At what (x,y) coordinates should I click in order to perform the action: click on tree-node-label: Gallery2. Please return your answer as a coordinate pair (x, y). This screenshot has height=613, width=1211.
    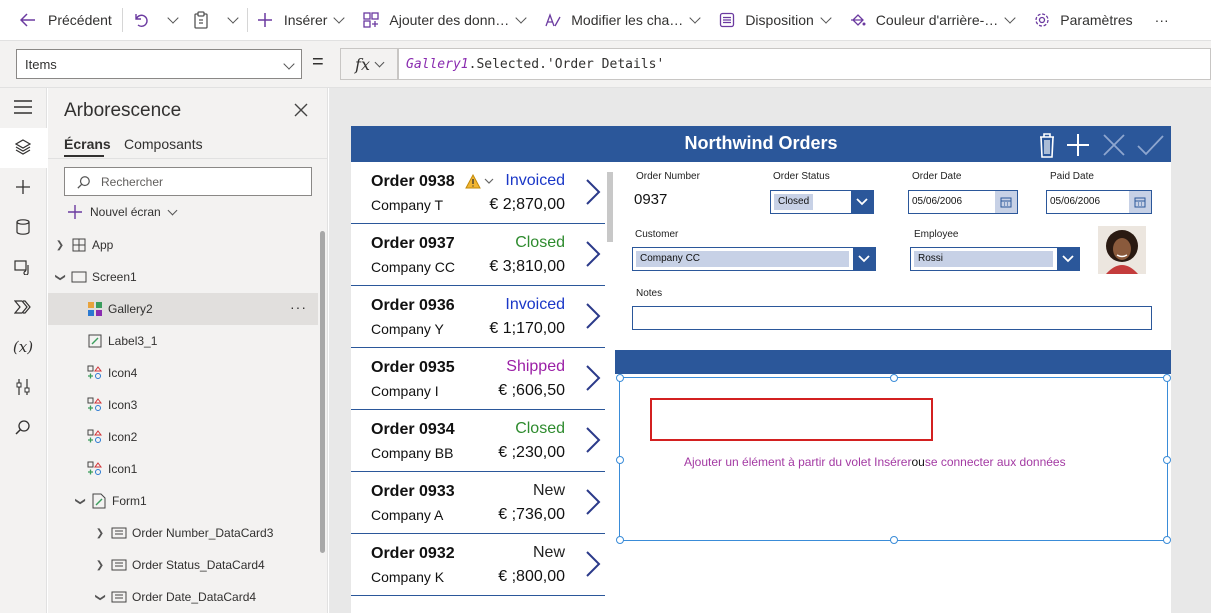
    Looking at the image, I should click on (130, 309).